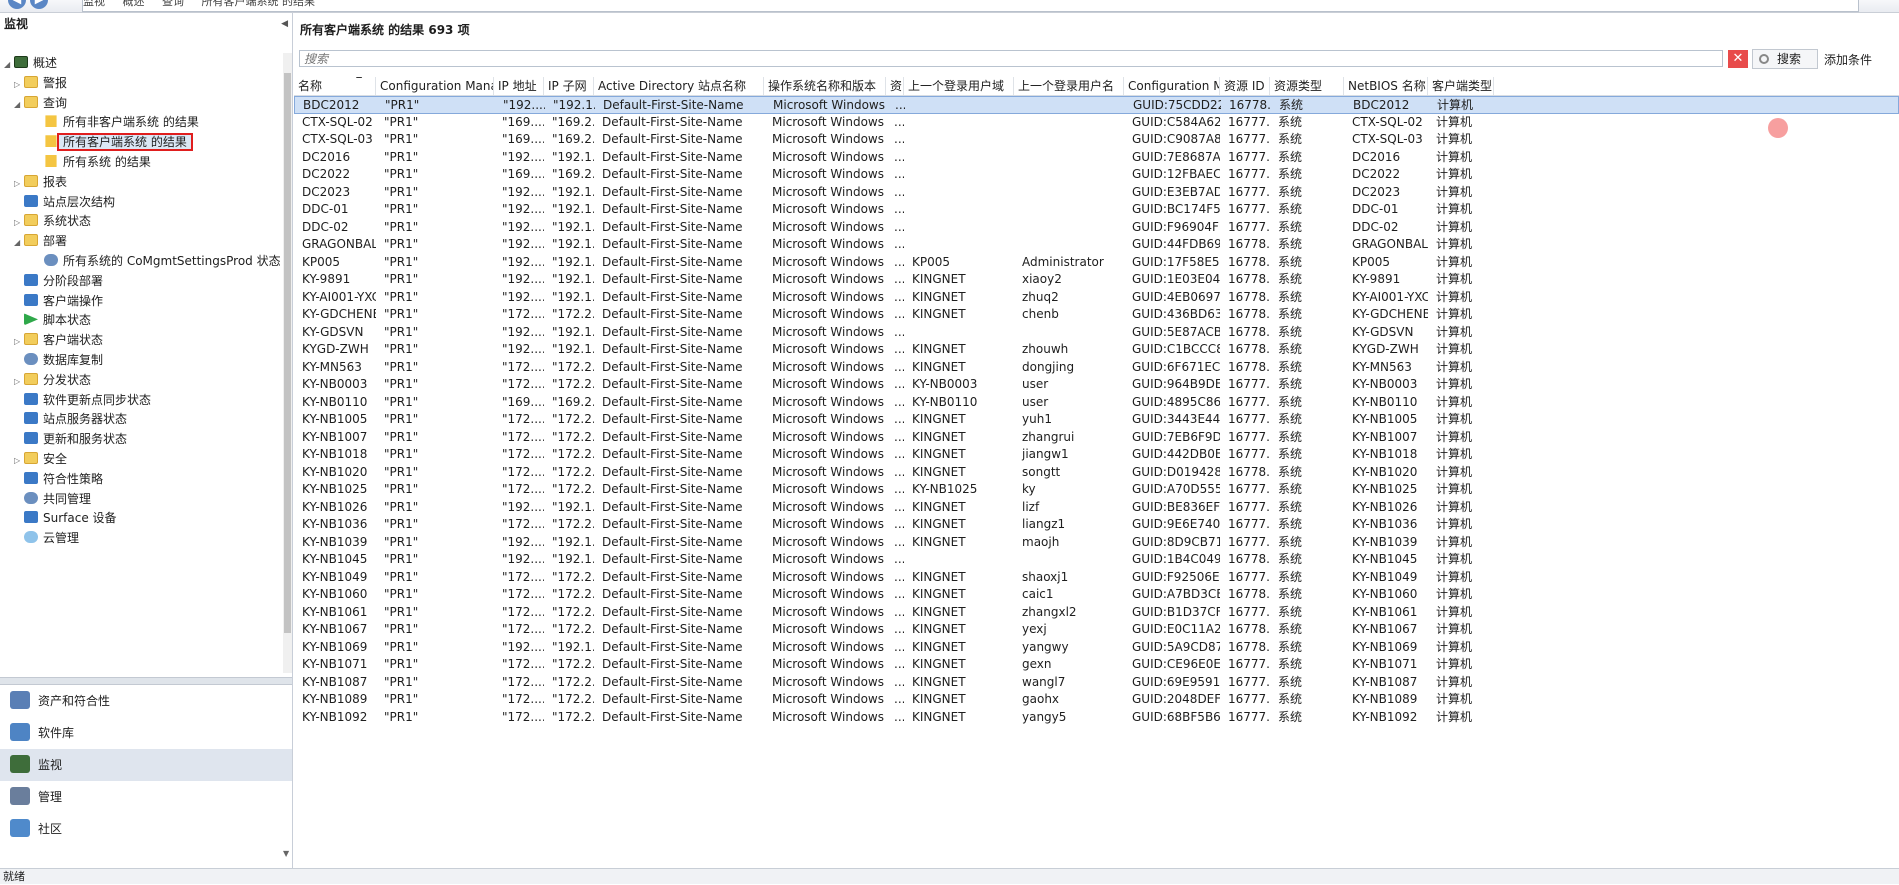 The height and width of the screenshot is (885, 1899). Describe the element at coordinates (58, 301) in the screenshot. I see `nav-tree-item: 客户端操作` at that location.